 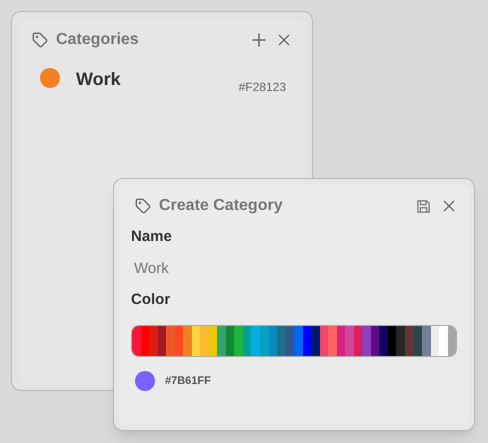 I want to click on category-name: Work, so click(x=98, y=79).